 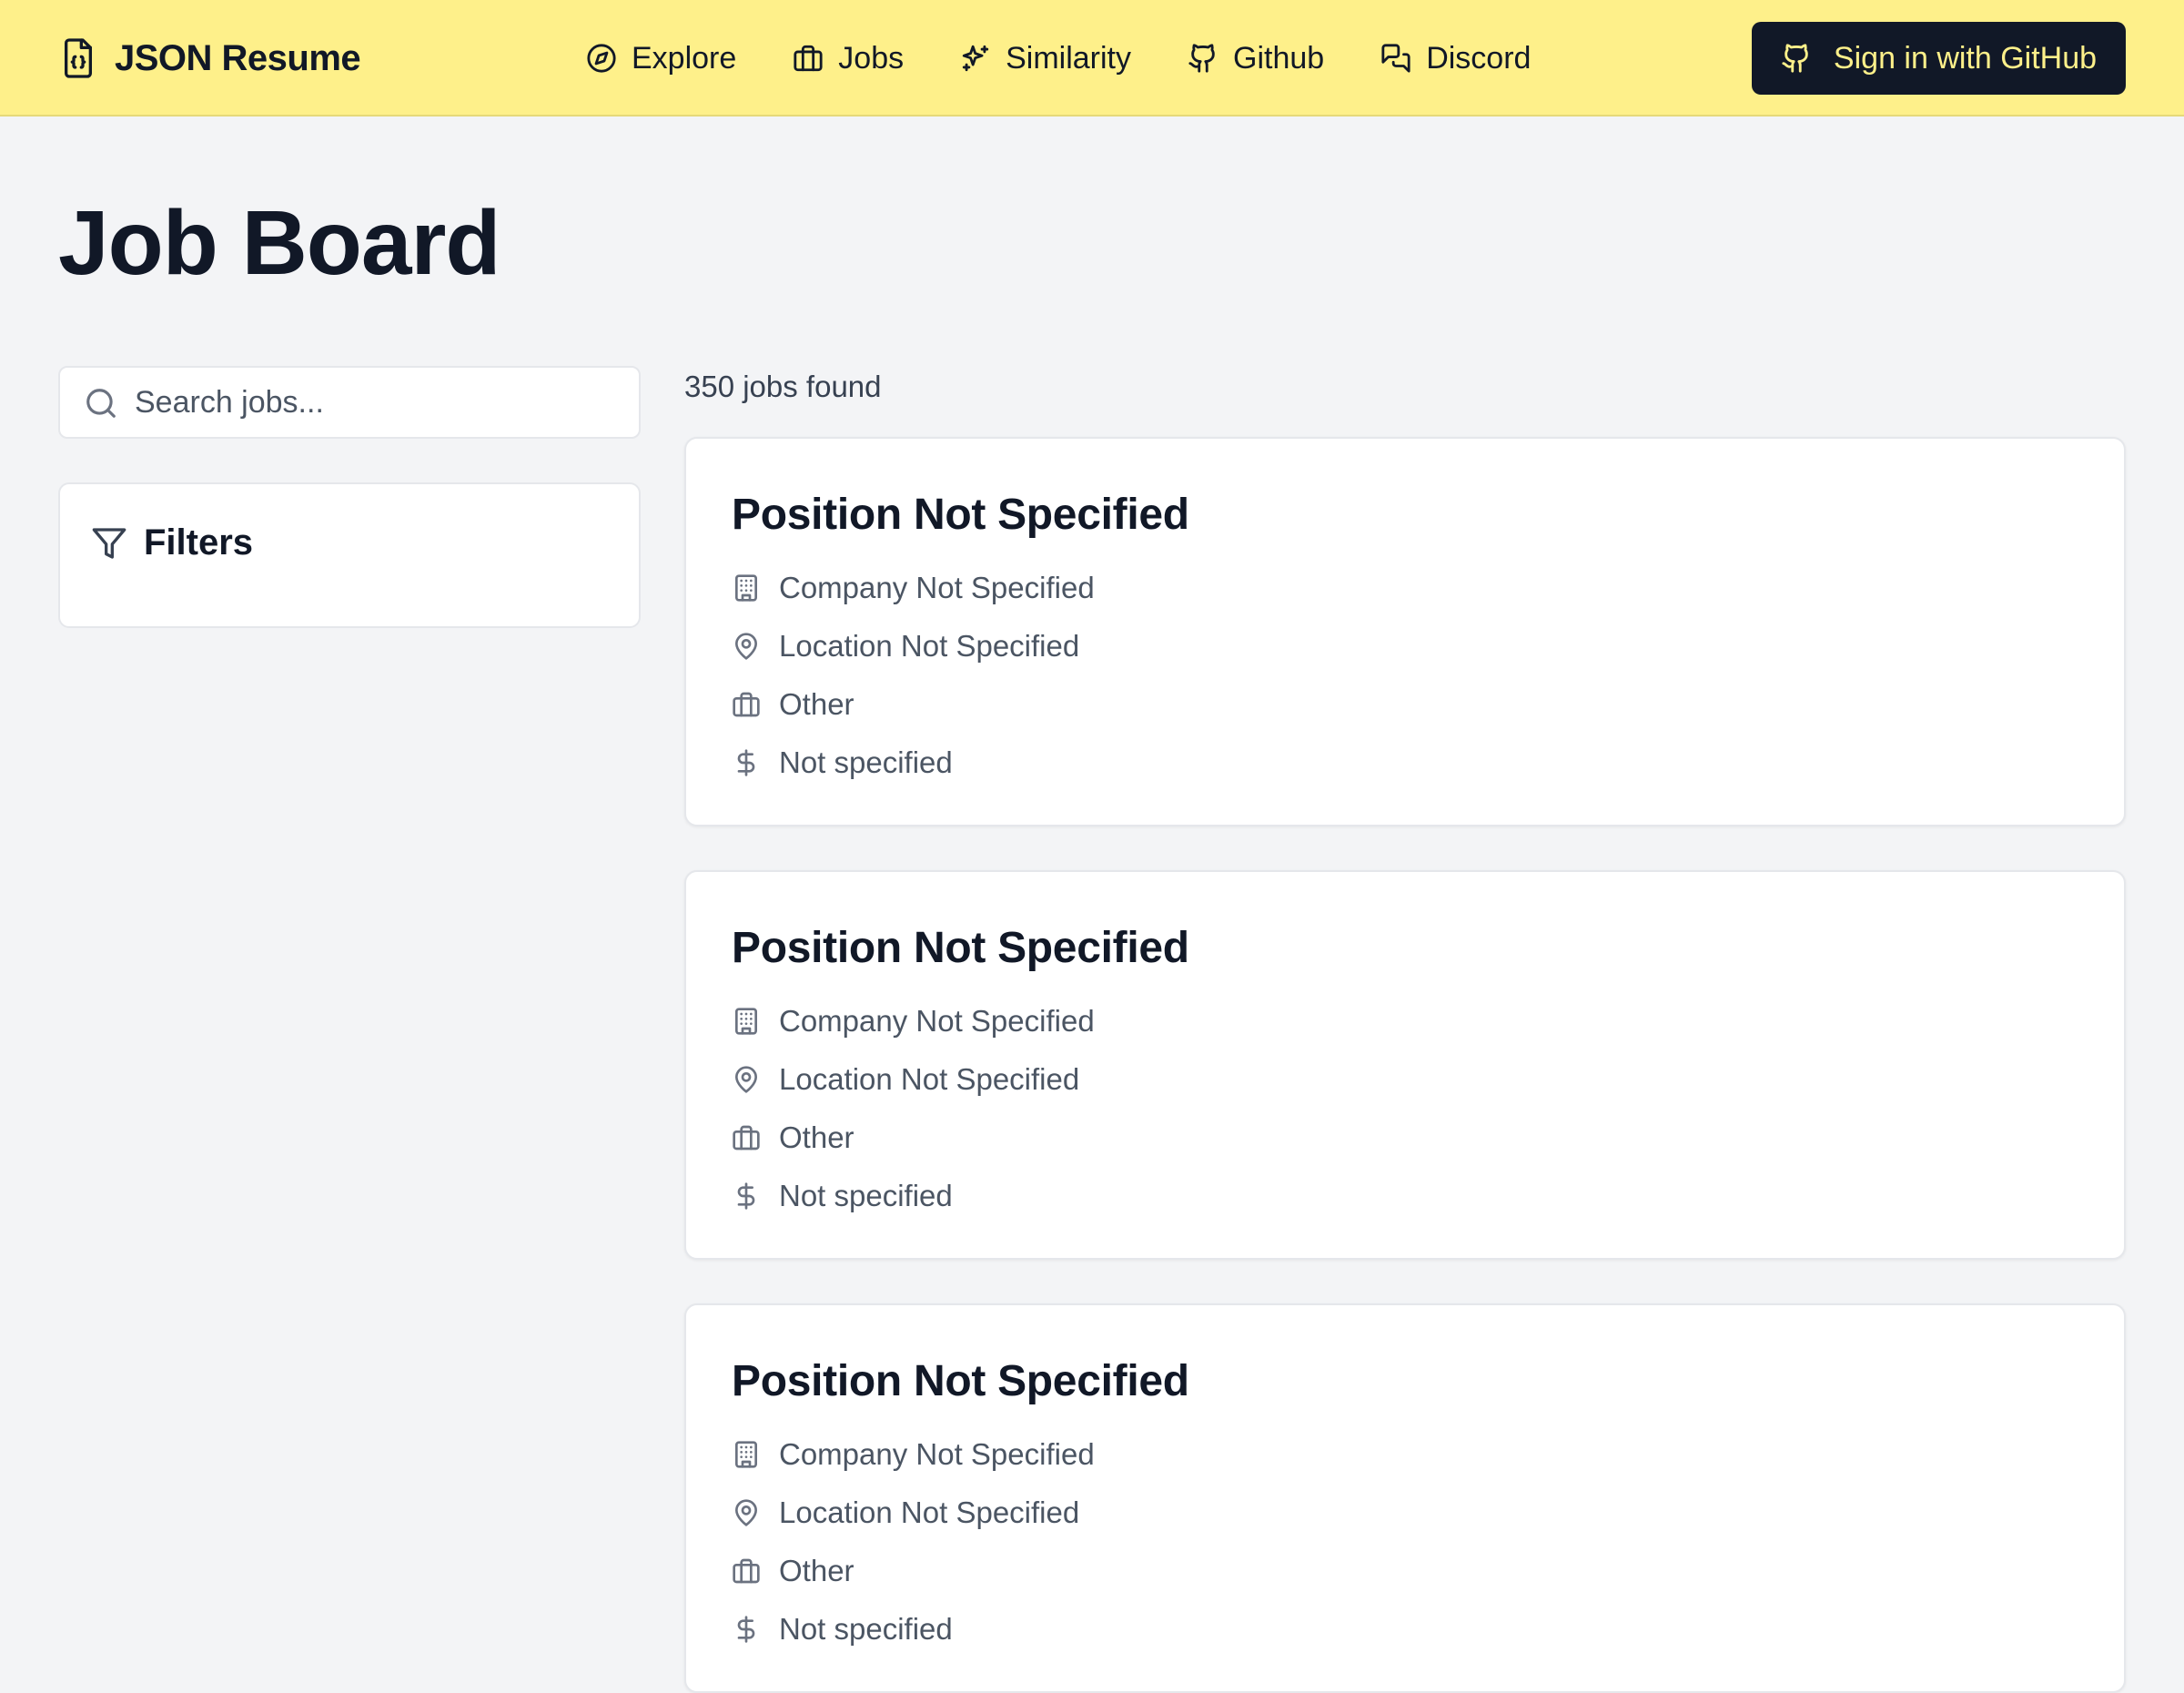 I want to click on filters-panel: Filters, so click(x=349, y=555).